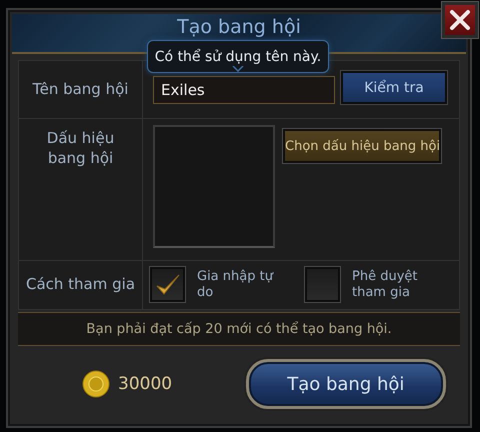 Image resolution: width=480 pixels, height=432 pixels. Describe the element at coordinates (81, 285) in the screenshot. I see `field-label: Cách tham gia` at that location.